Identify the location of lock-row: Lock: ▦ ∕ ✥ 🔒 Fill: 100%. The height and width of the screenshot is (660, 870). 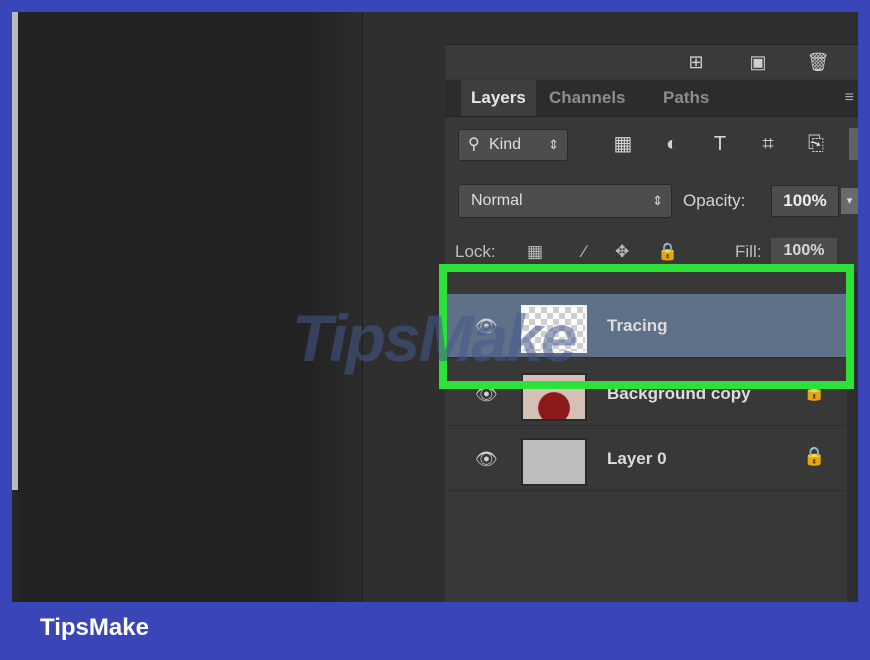
(651, 252).